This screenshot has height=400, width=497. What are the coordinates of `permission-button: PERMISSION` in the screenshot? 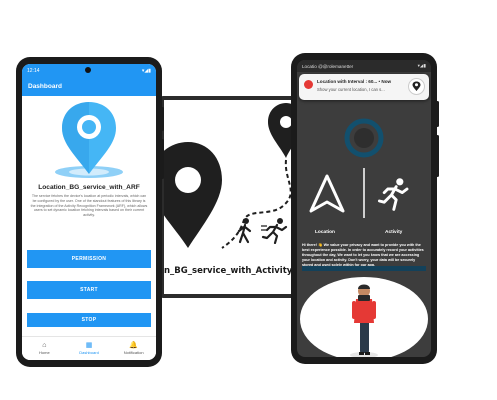 It's located at (89, 259).